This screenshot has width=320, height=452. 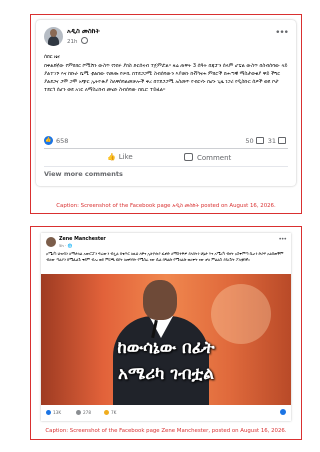 I want to click on post-meta: 21h, so click(x=78, y=41).